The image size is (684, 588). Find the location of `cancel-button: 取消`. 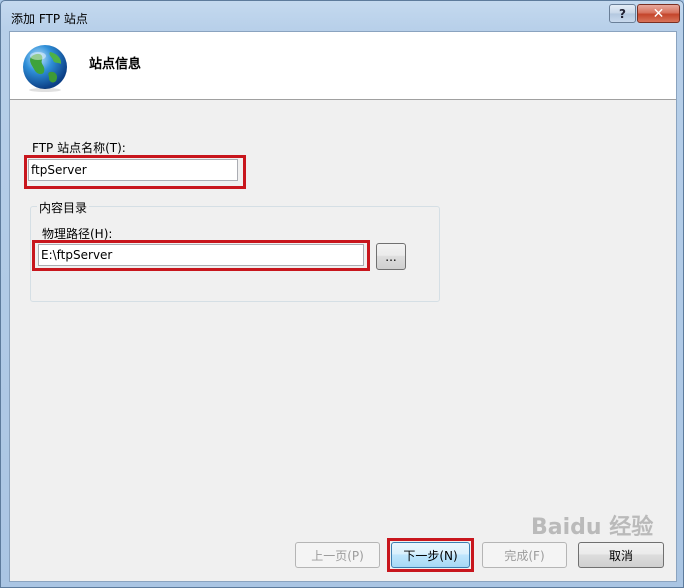

cancel-button: 取消 is located at coordinates (621, 555).